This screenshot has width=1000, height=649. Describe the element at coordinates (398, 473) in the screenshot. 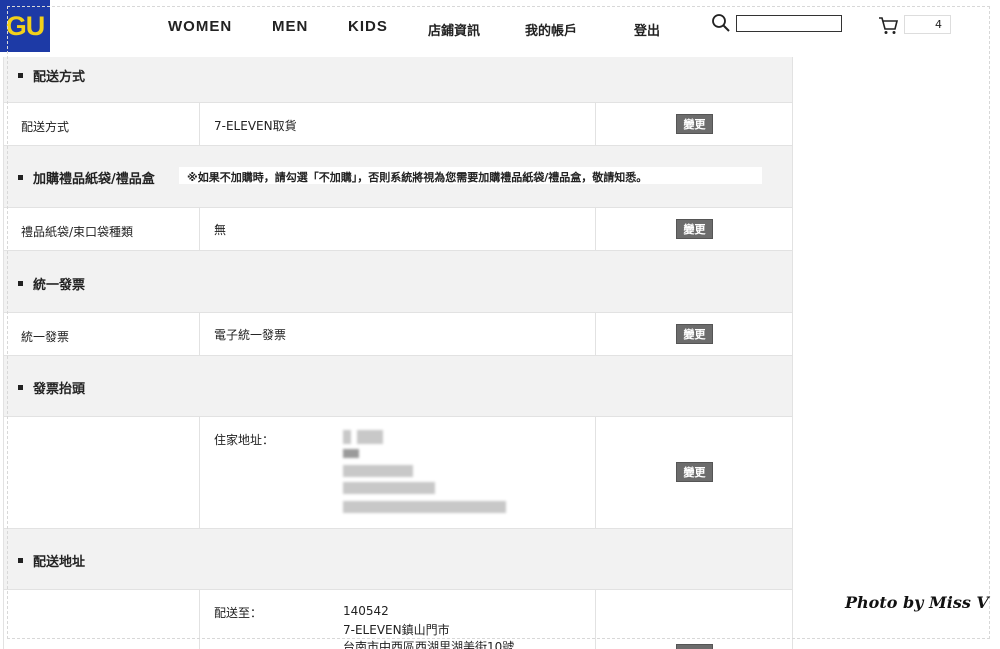

I see `invoice-title-row: 住家地址： 變更` at that location.